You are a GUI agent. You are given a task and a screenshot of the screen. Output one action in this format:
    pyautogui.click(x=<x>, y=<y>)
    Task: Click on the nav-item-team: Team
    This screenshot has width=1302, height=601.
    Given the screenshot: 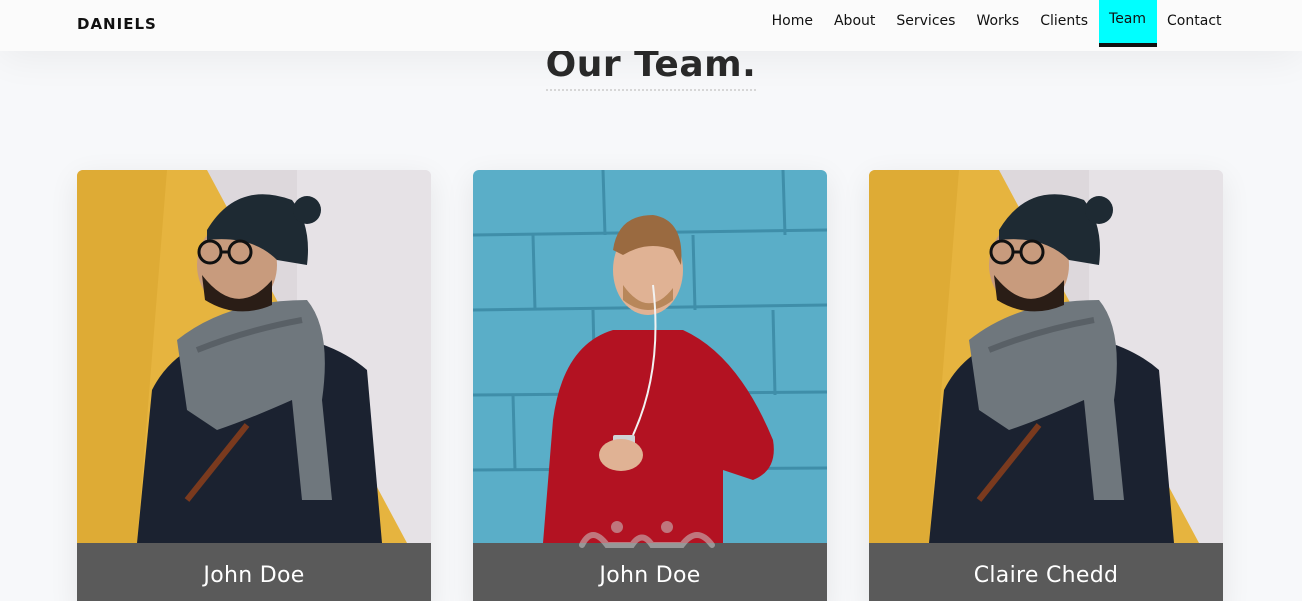 What is the action you would take?
    pyautogui.click(x=1127, y=23)
    